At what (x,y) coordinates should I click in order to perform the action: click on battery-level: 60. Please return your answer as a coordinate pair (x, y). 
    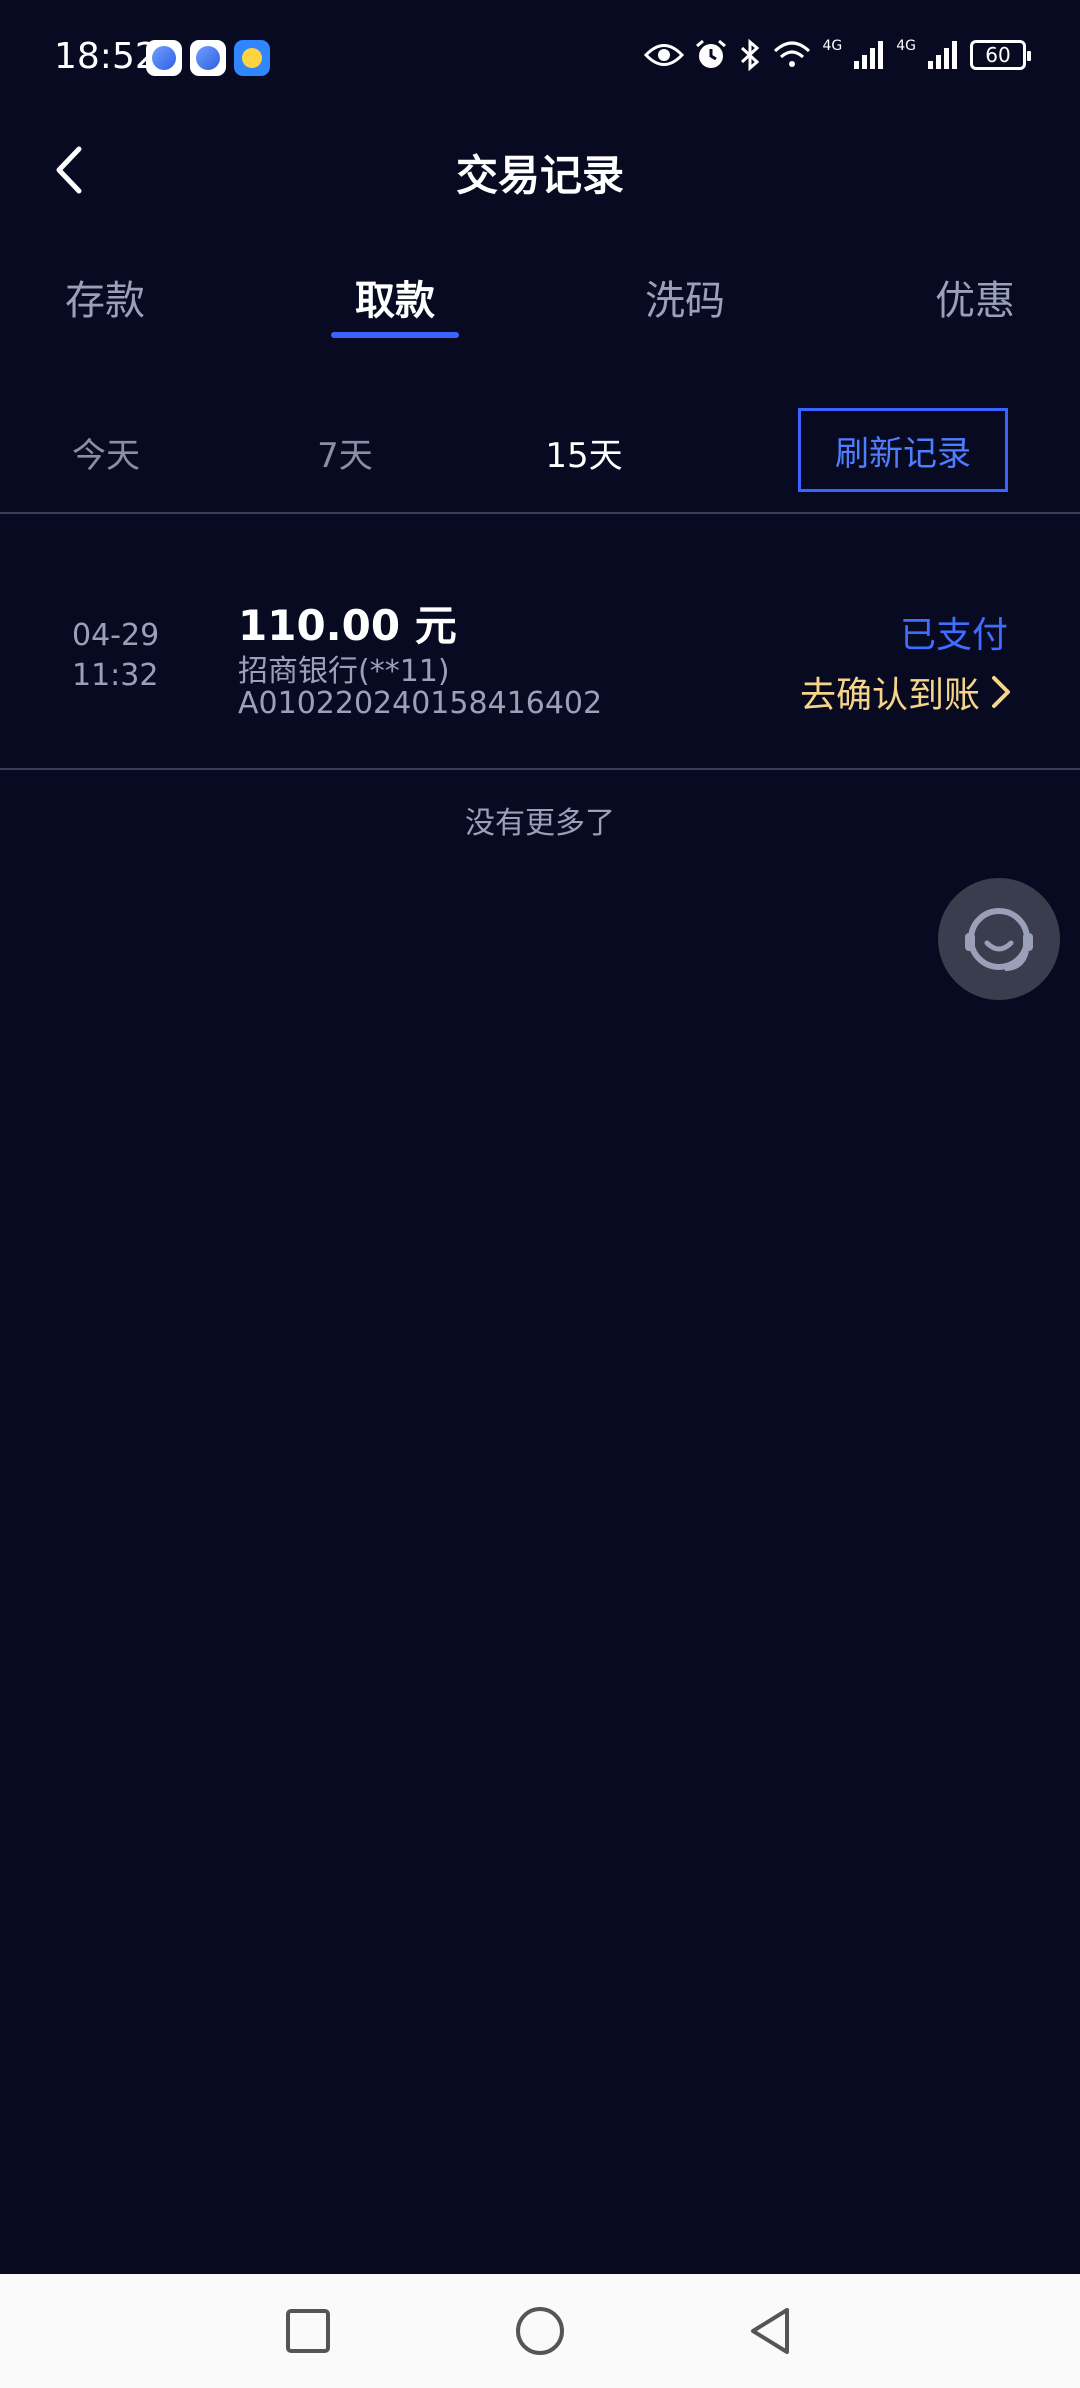
    Looking at the image, I should click on (998, 55).